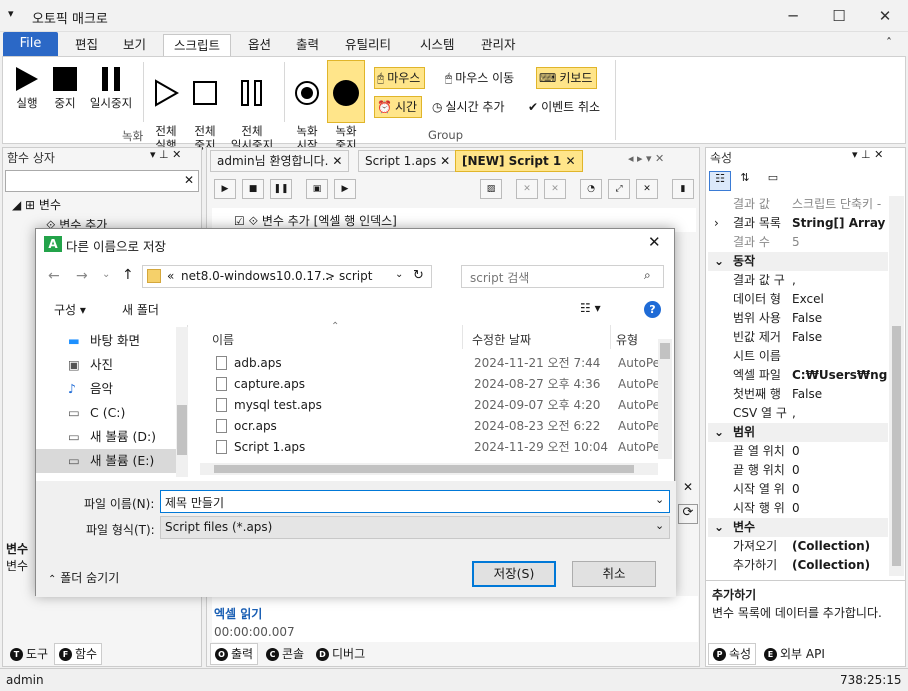  I want to click on file-row: ocr.aps 2024-08-23 오전 6:22 AutoPea, so click(425, 426).